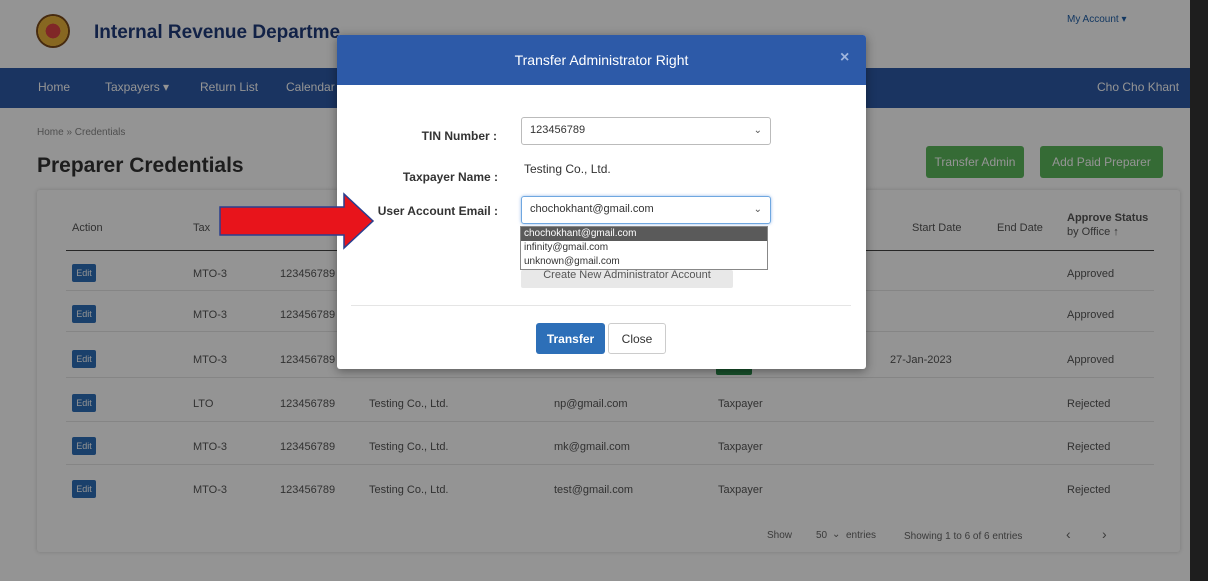 The height and width of the screenshot is (581, 1208). What do you see at coordinates (601, 60) in the screenshot?
I see `modal-title: Transfer Administrator Right` at bounding box center [601, 60].